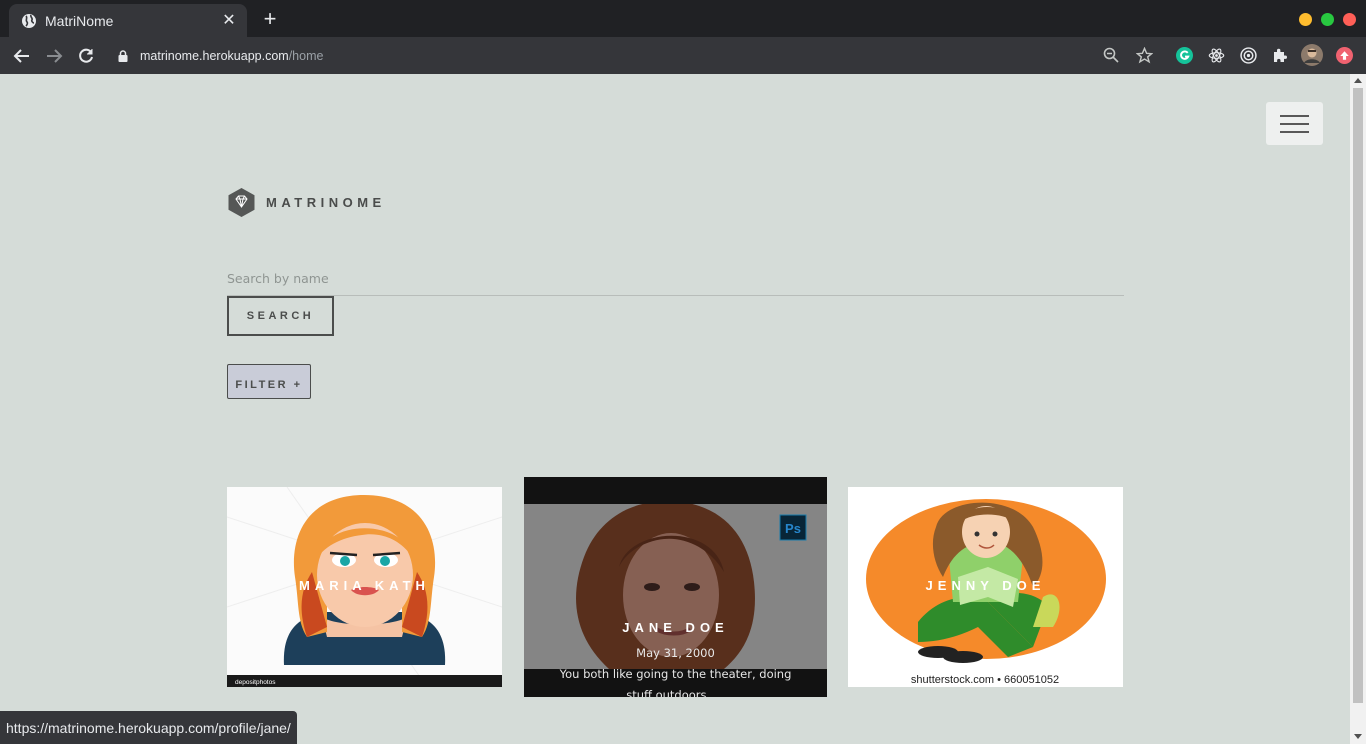  I want to click on scroll-down-arrow, so click(1358, 736).